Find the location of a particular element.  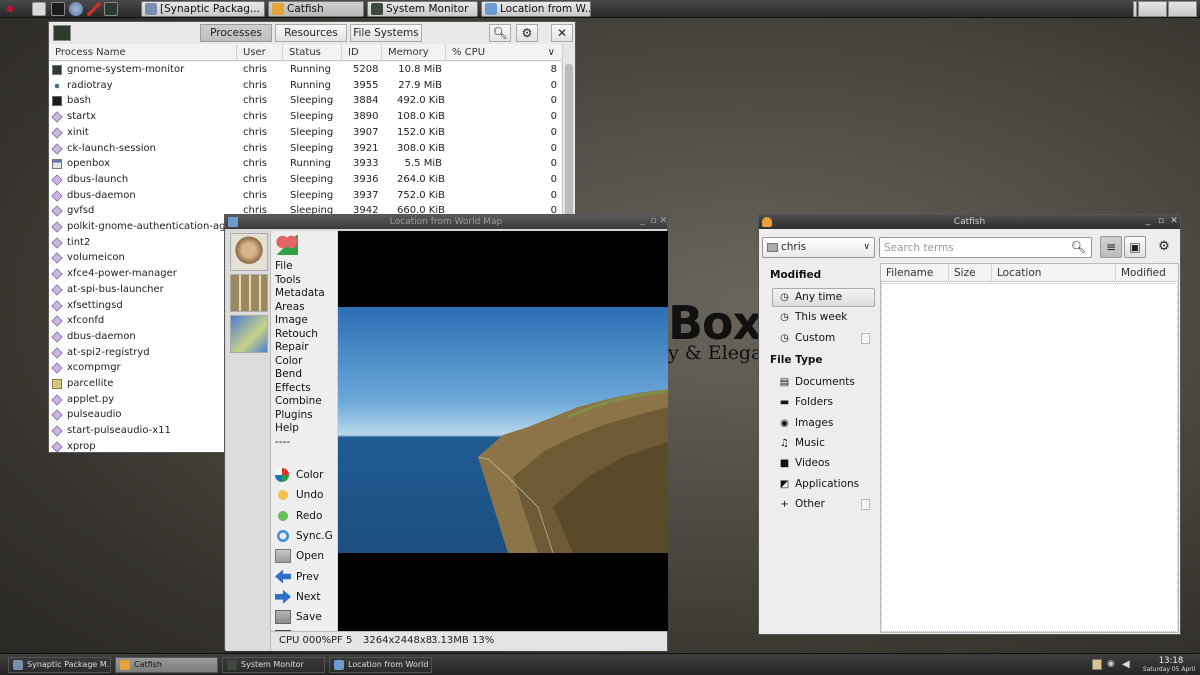

tab-file-systems: File Systems is located at coordinates (386, 33).